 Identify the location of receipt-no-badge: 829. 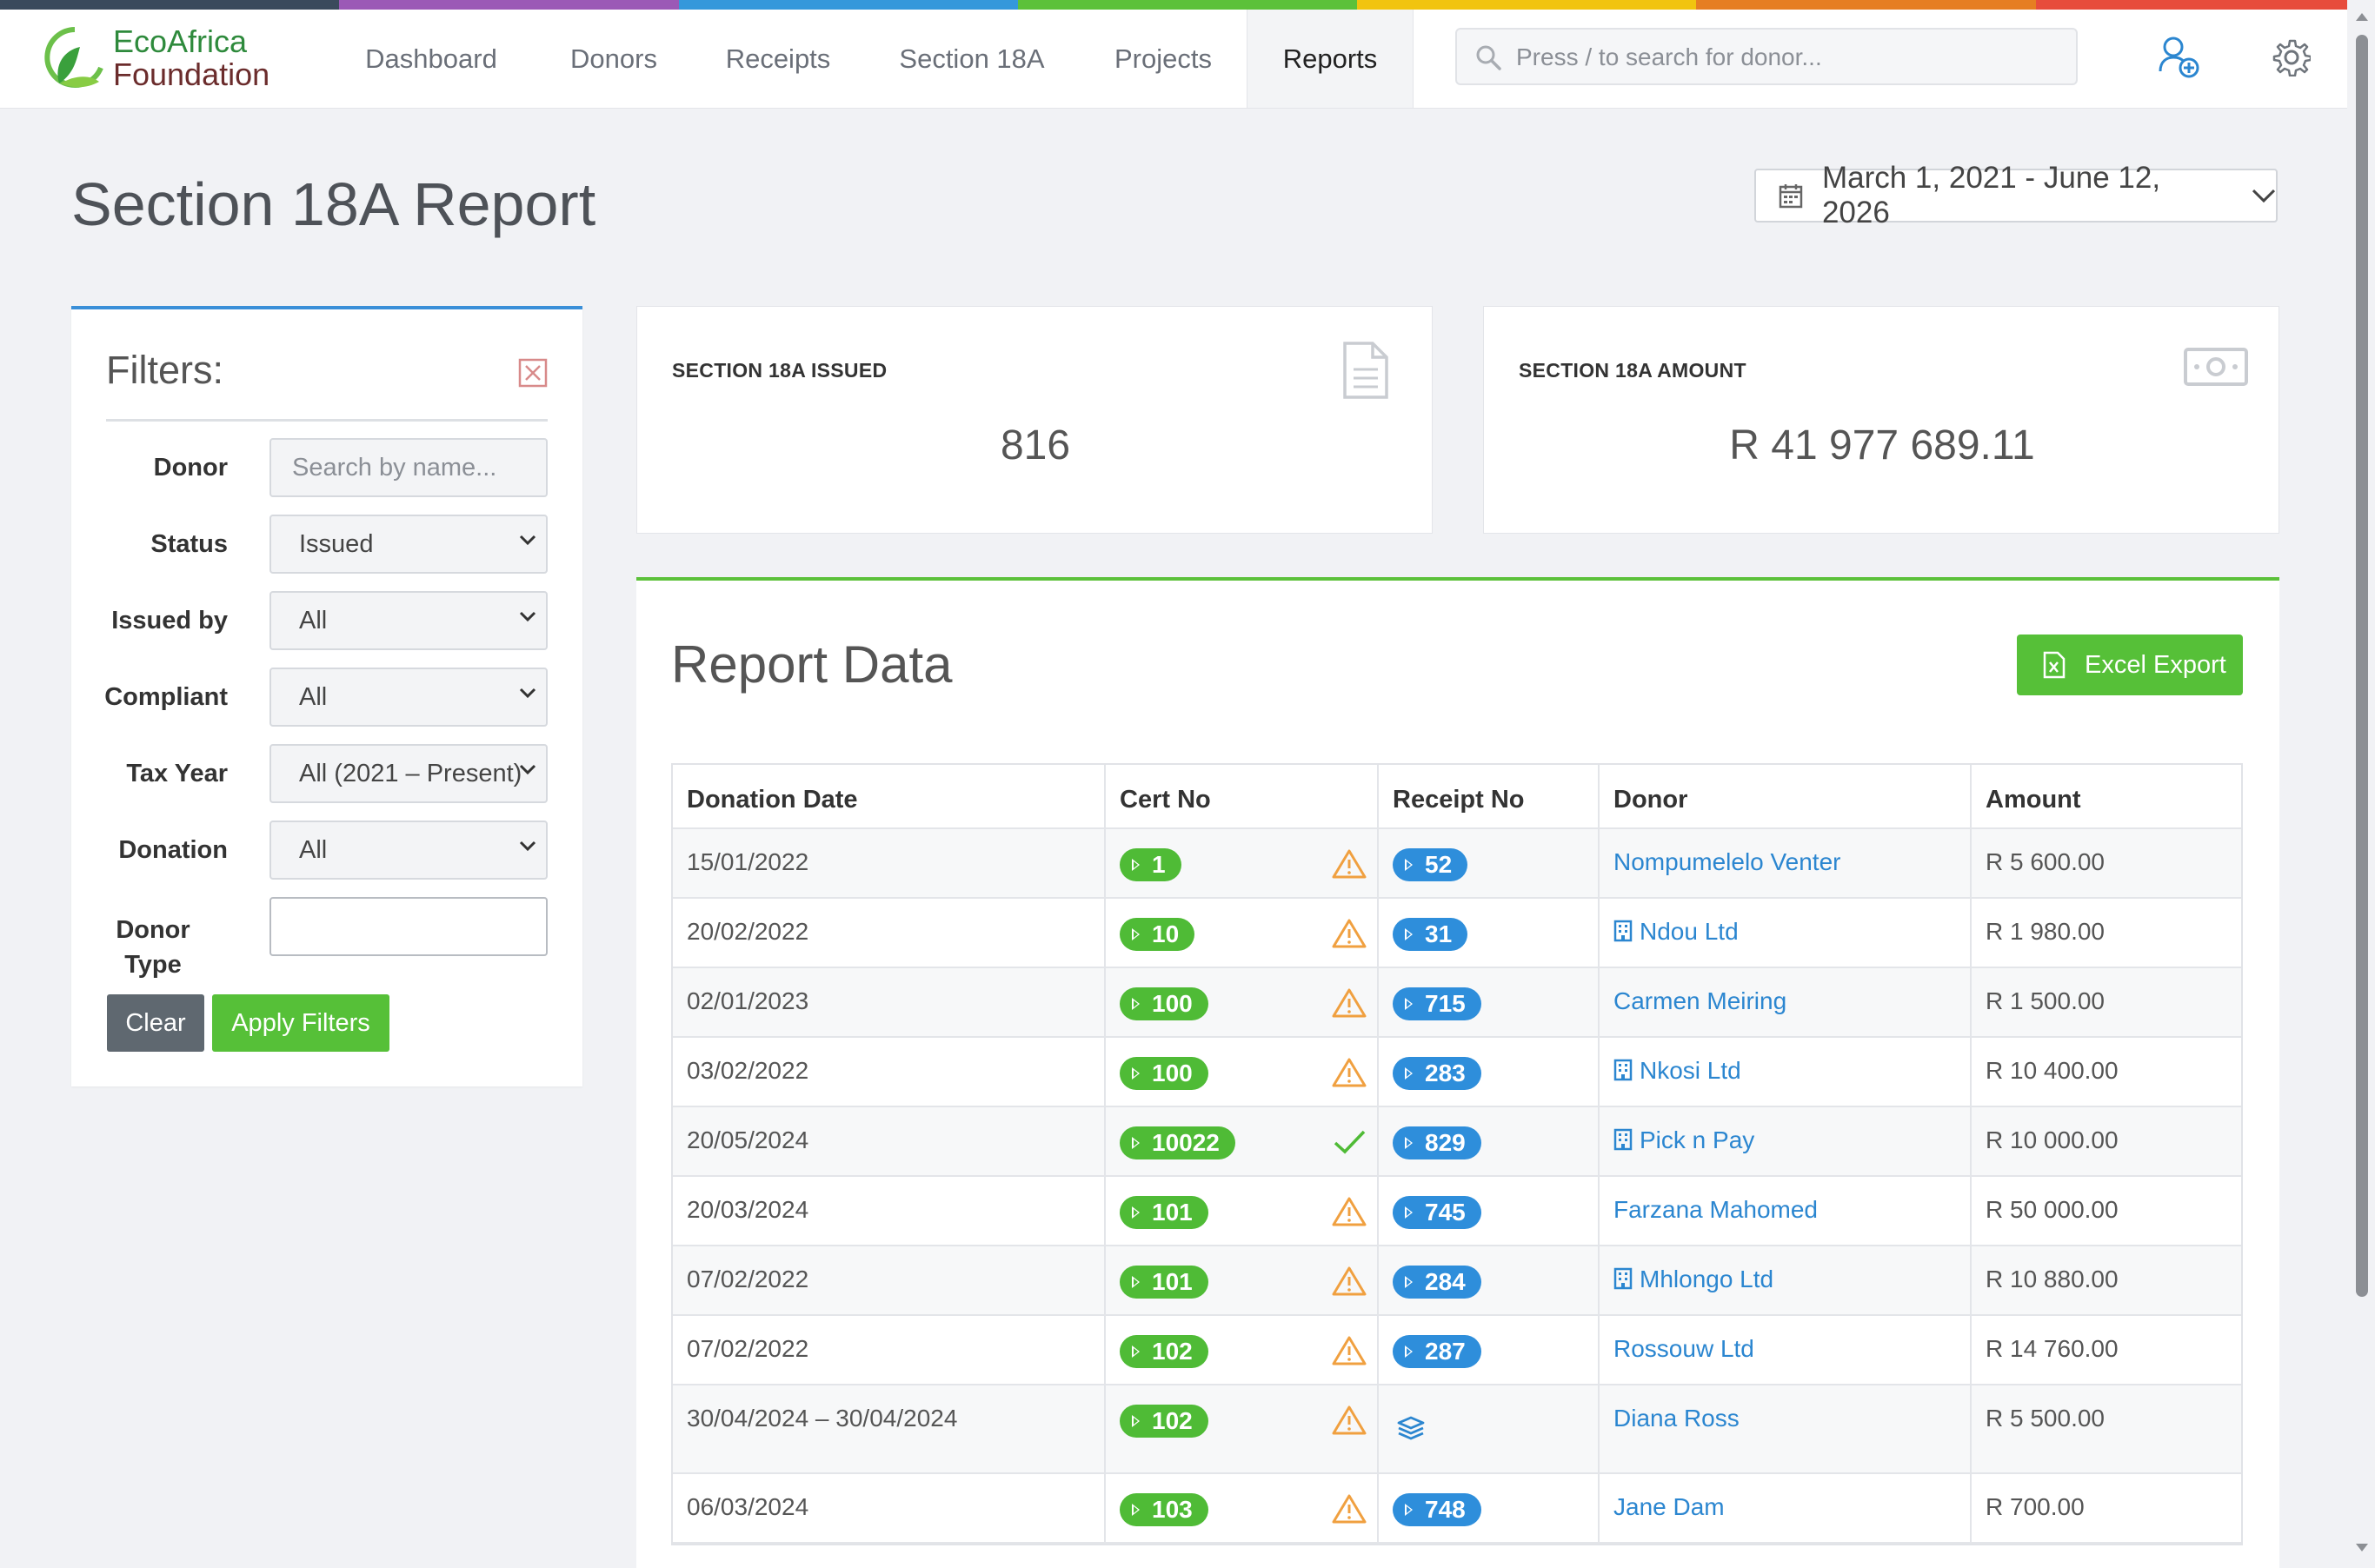
(1437, 1142).